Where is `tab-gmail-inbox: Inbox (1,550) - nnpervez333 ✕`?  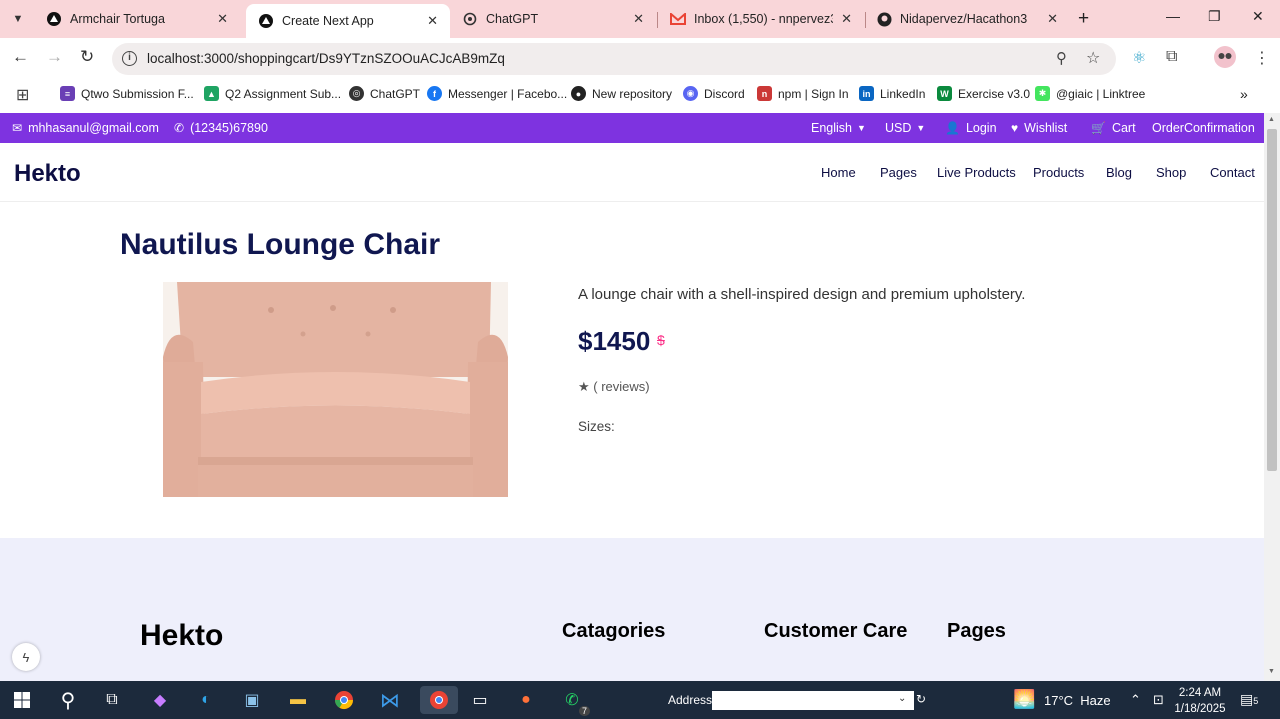
tab-gmail-inbox: Inbox (1,550) - nnpervez333 ✕ is located at coordinates (761, 19).